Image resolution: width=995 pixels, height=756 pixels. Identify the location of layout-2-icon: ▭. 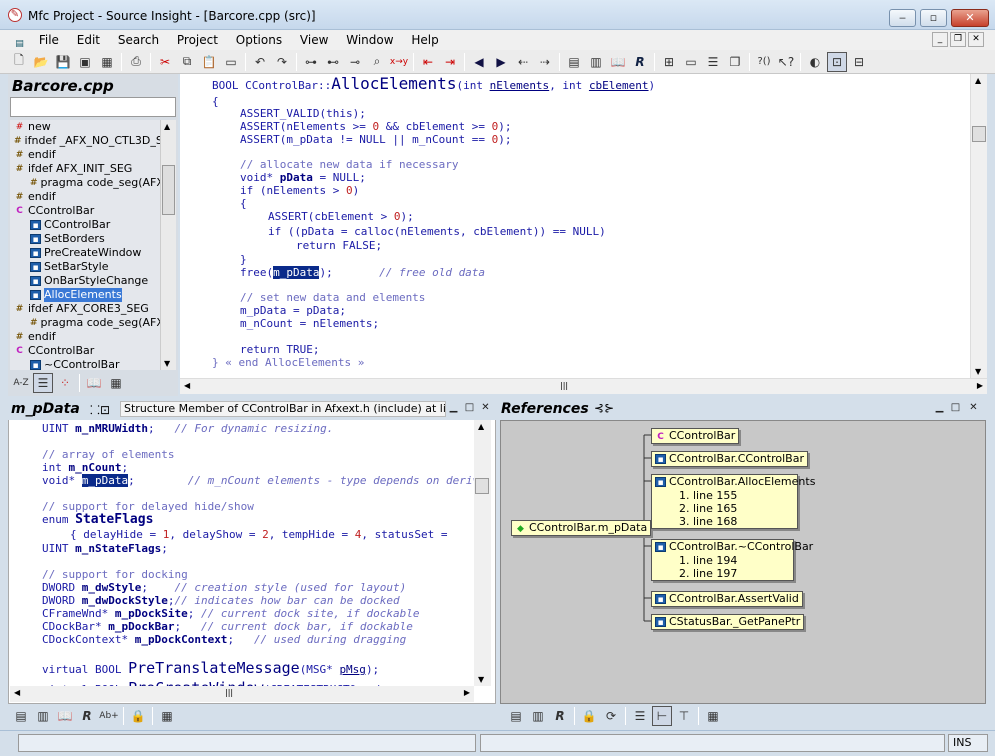
(691, 62).